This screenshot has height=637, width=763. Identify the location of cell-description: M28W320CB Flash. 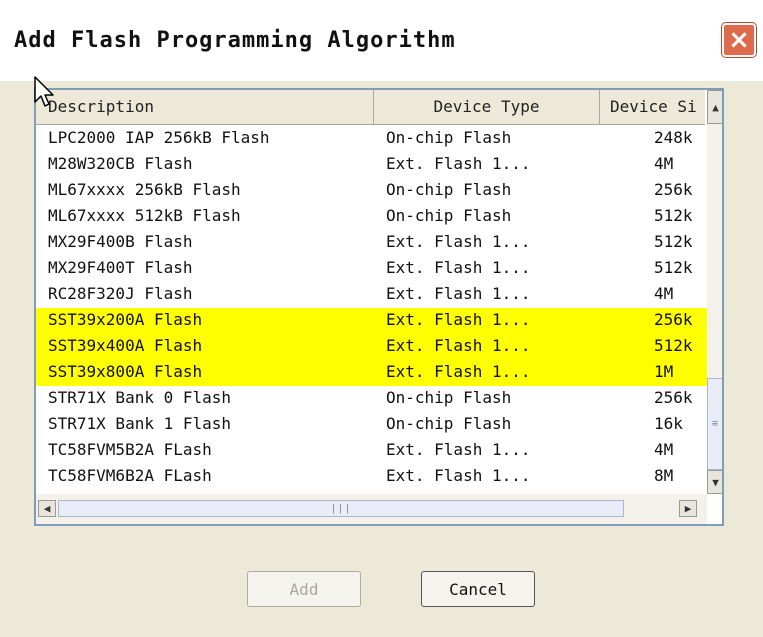
(120, 163).